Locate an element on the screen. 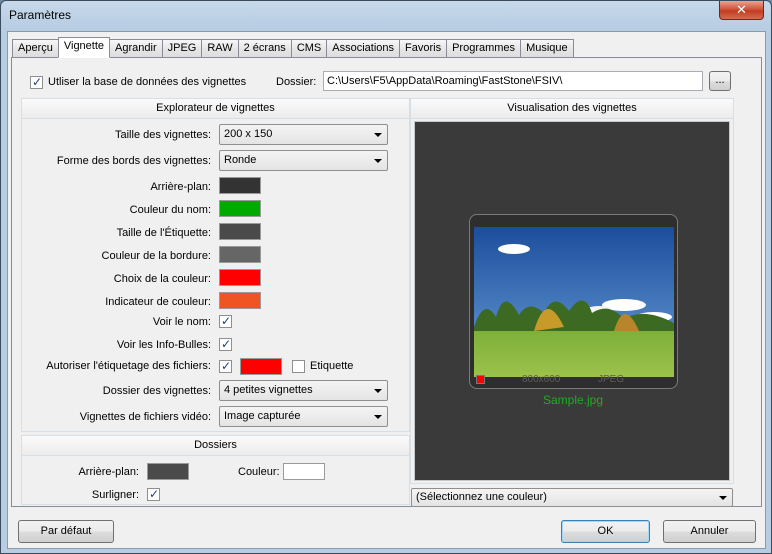 This screenshot has height=554, width=772. border-shape-select: Ronde is located at coordinates (303, 160).